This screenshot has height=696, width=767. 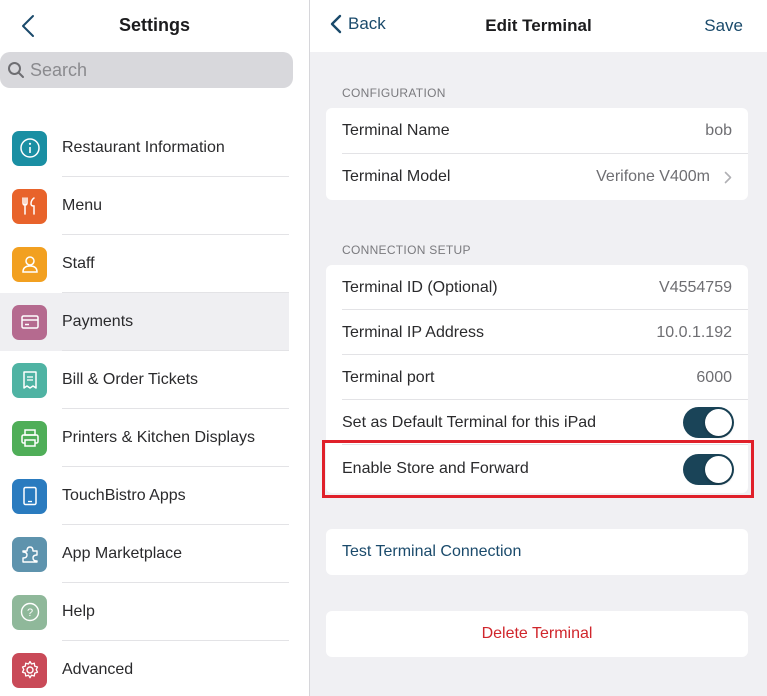 I want to click on menu-item-bill-order-tickets: Bill & Order Tickets, so click(x=144, y=380).